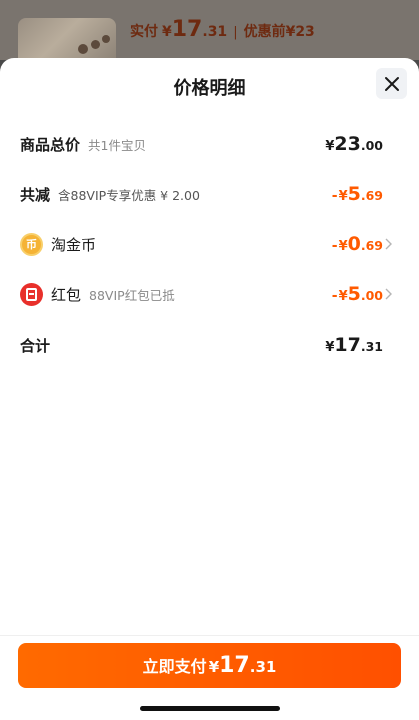  I want to click on discount-decimal: .69, so click(371, 195).